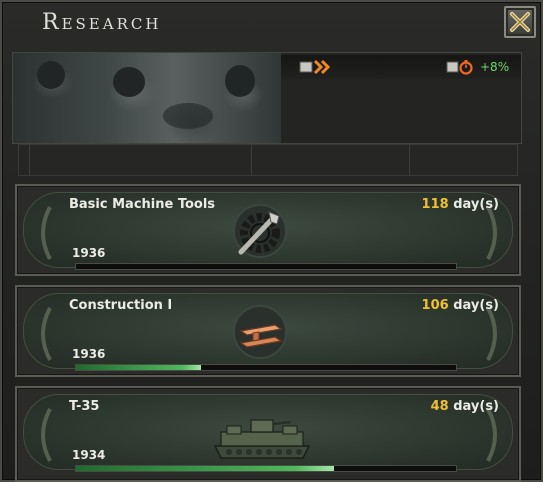  Describe the element at coordinates (262, 439) in the screenshot. I see `t35-tank-icon` at that location.